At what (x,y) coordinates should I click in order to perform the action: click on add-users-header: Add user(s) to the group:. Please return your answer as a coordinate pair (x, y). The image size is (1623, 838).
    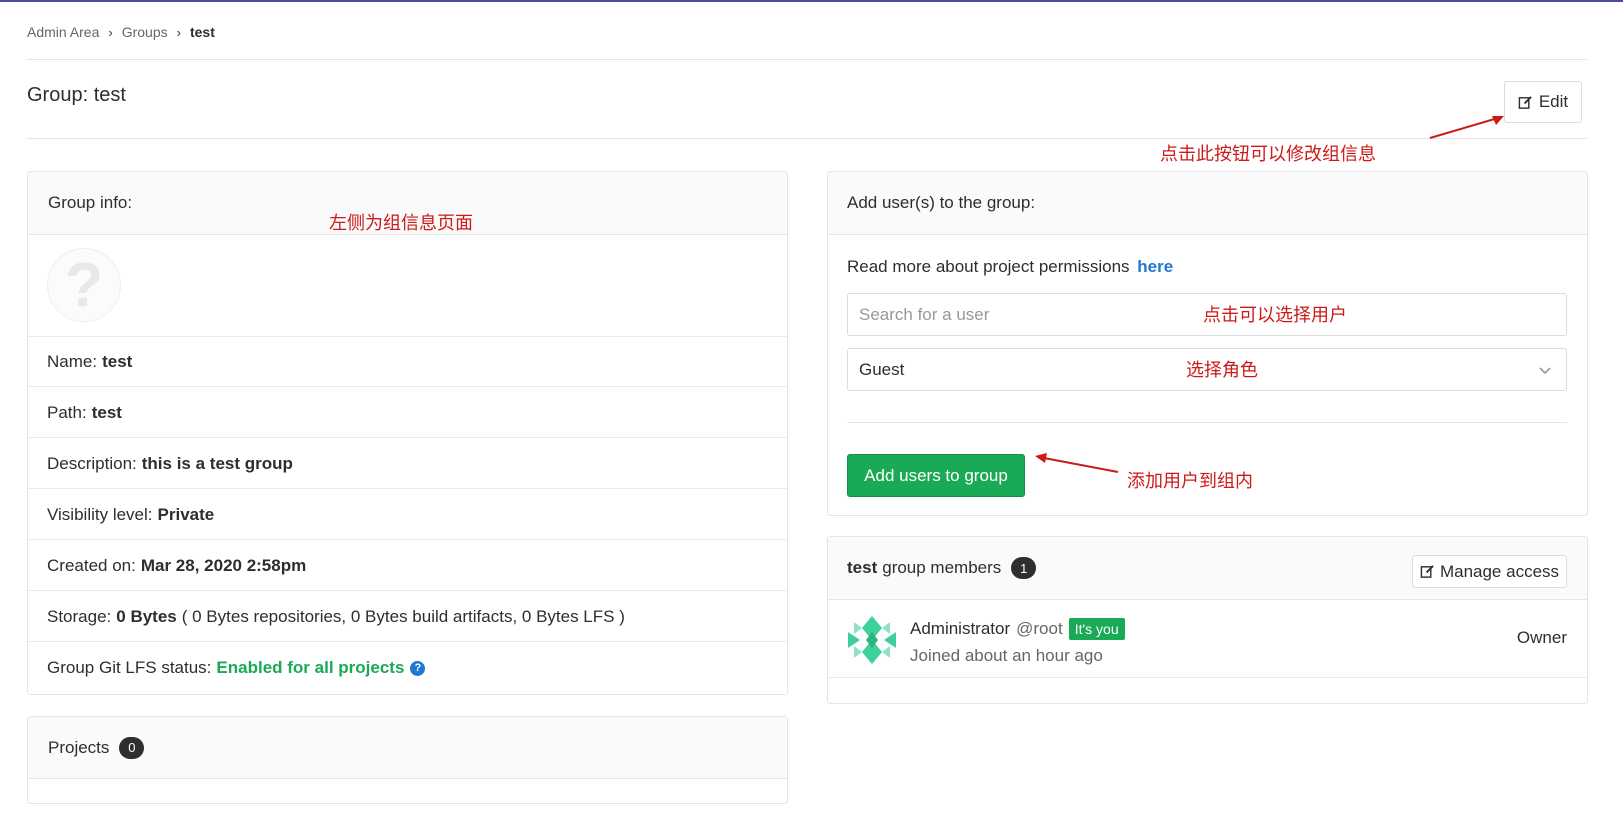
    Looking at the image, I should click on (1207, 203).